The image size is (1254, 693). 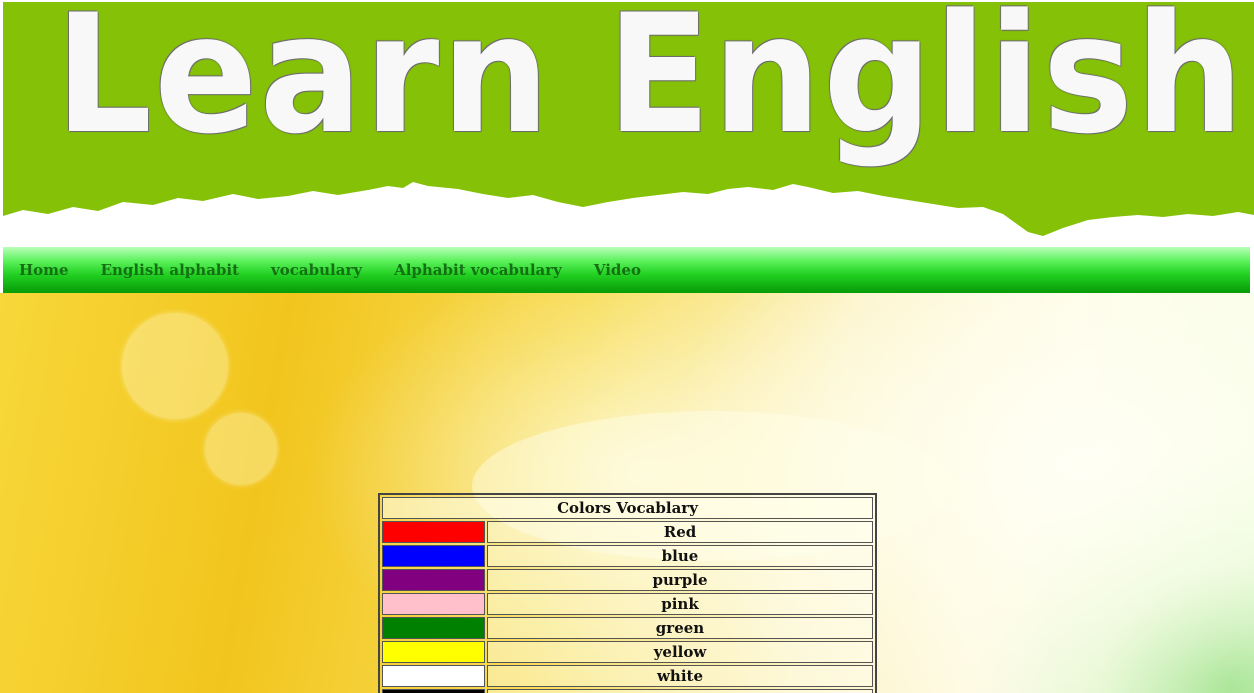 What do you see at coordinates (680, 556) in the screenshot?
I see `color-name: blue` at bounding box center [680, 556].